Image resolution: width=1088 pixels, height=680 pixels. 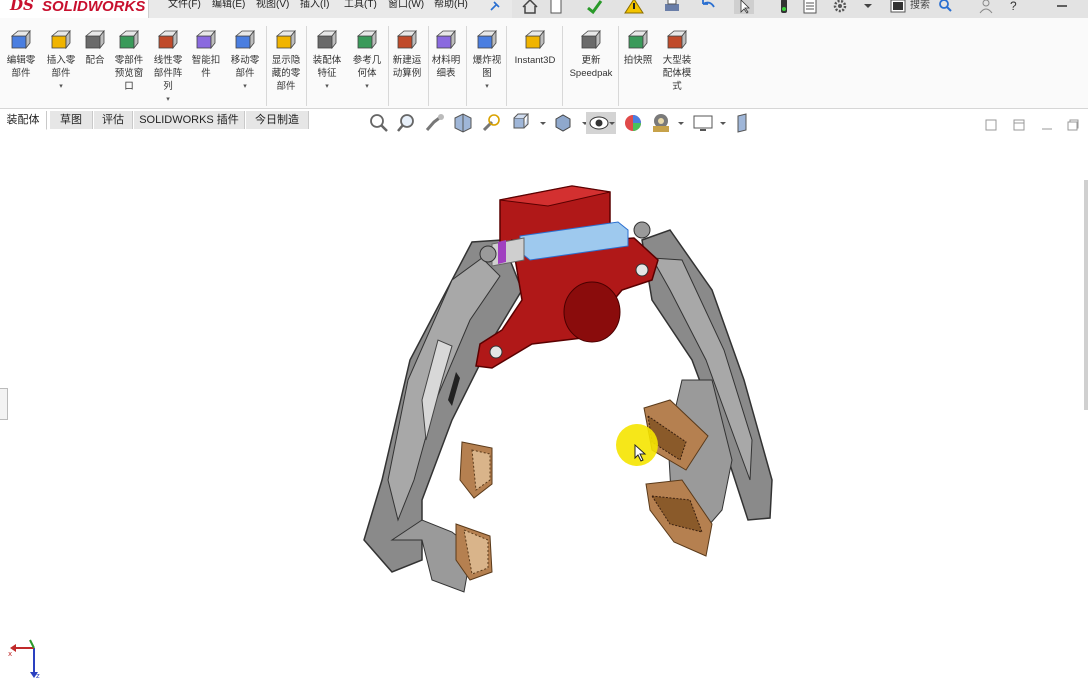 I want to click on user-icon, so click(x=986, y=7).